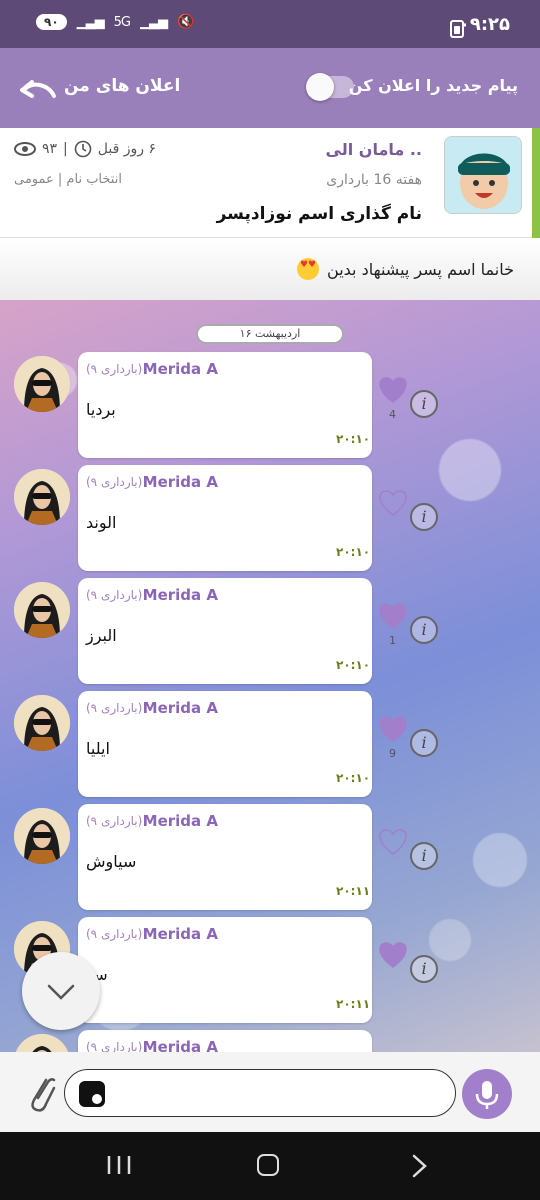 This screenshot has height=1200, width=540. I want to click on mute-icon: 🔇, so click(186, 22).